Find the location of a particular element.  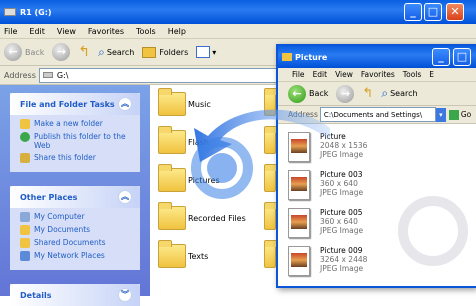

details-header: Details ︾ is located at coordinates (75, 295).